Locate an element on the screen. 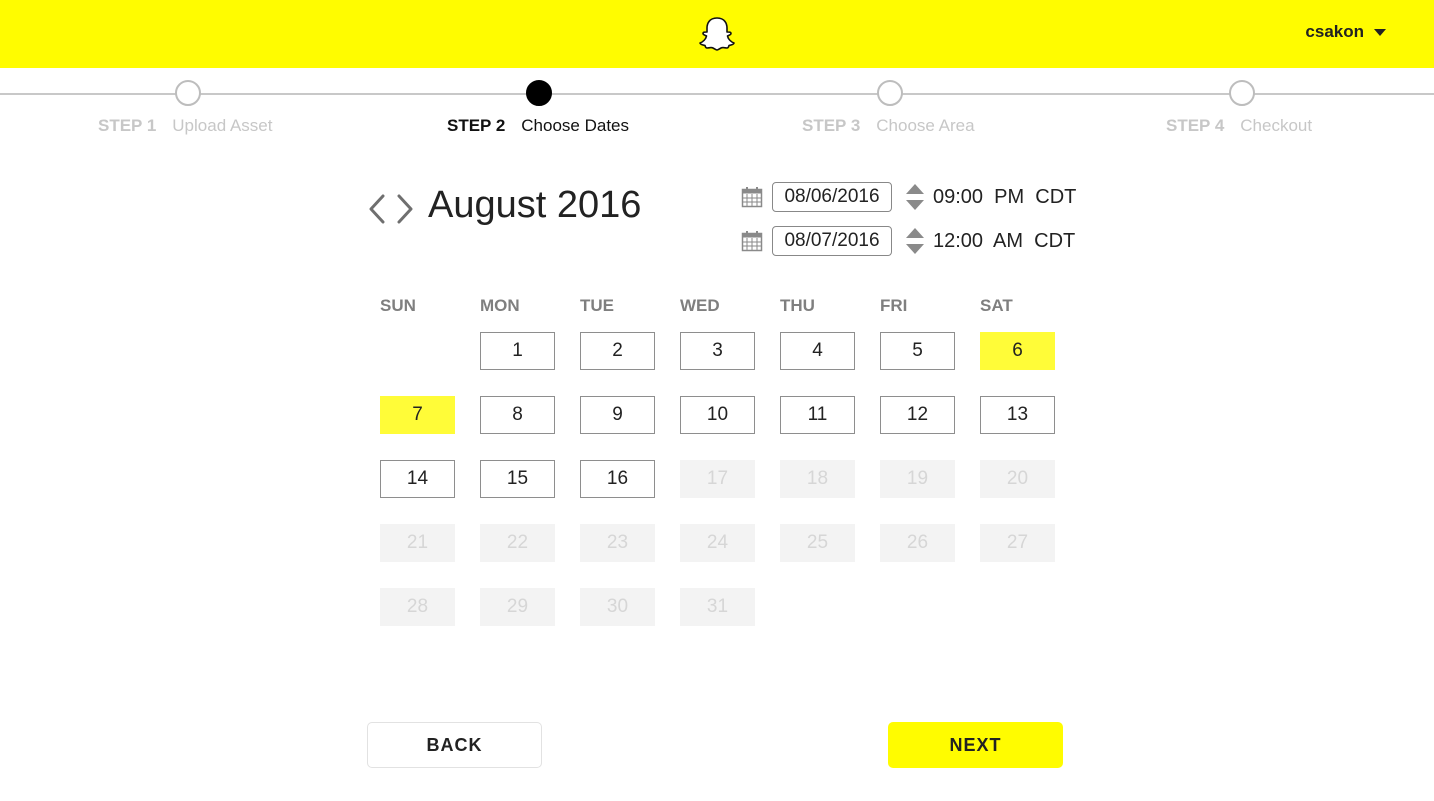  weekday-header: MON is located at coordinates (500, 305).